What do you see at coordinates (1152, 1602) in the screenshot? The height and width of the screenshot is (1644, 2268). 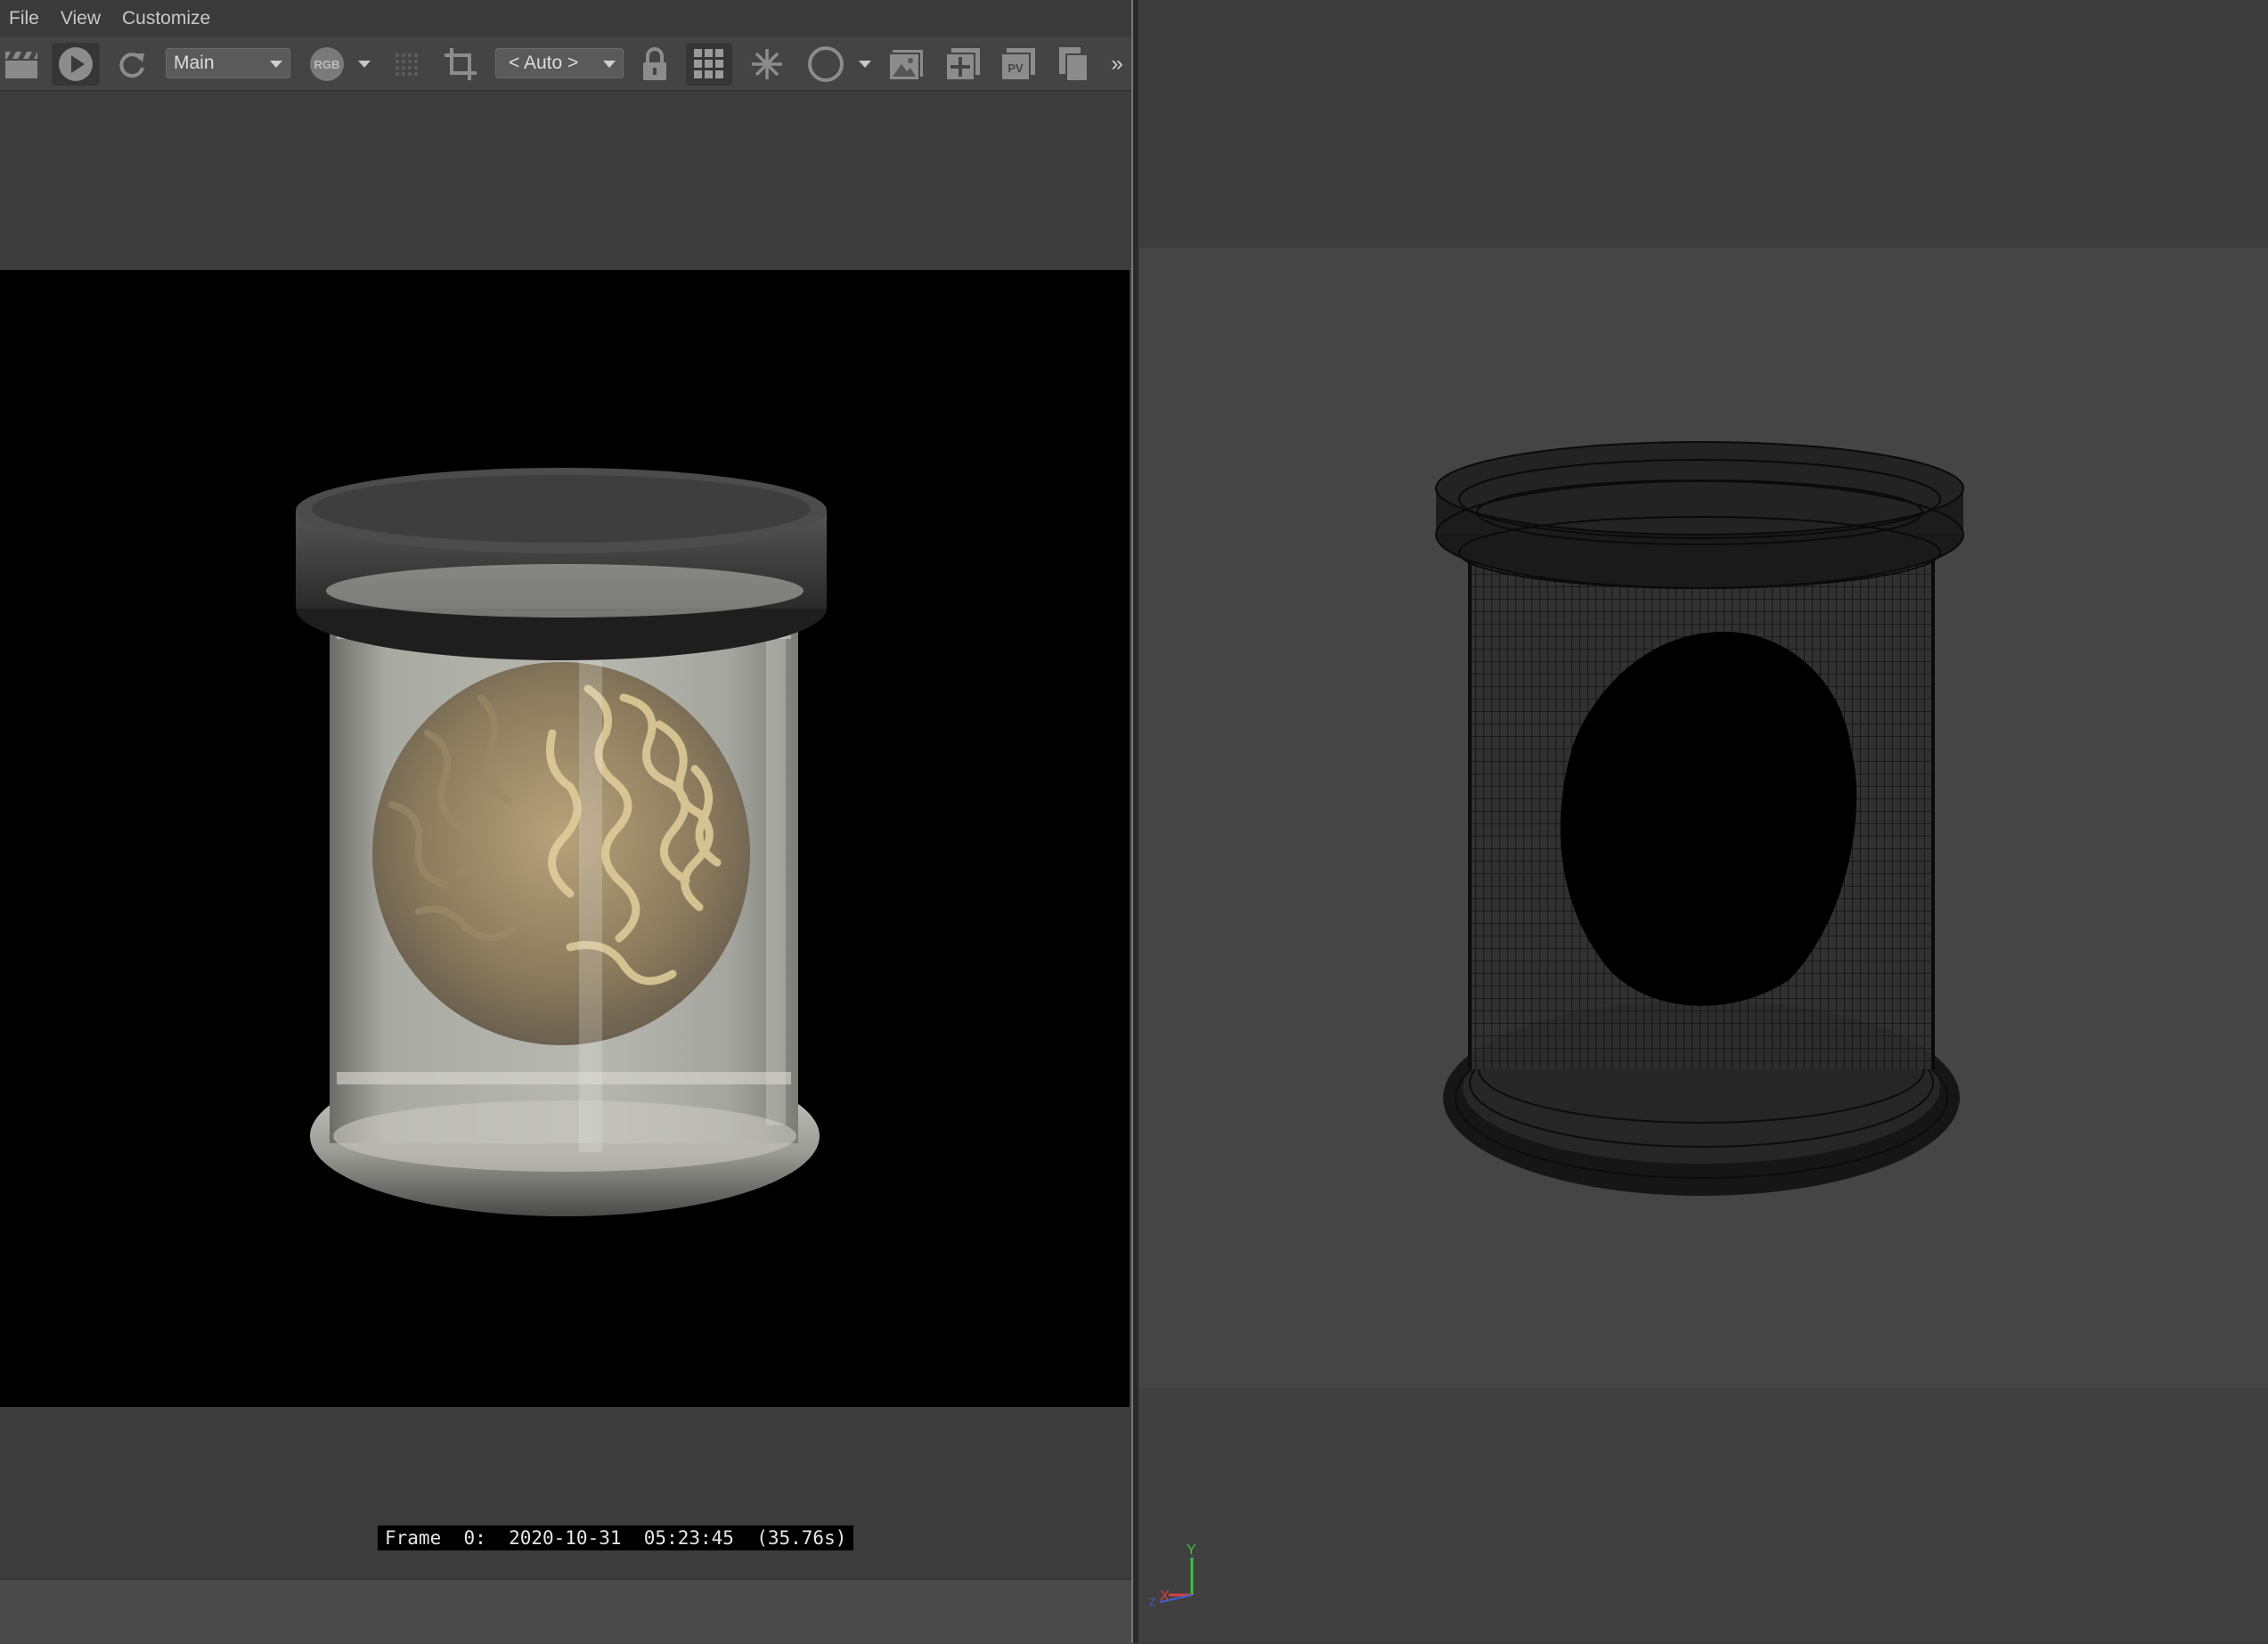 I see `axis-z-label: Z` at bounding box center [1152, 1602].